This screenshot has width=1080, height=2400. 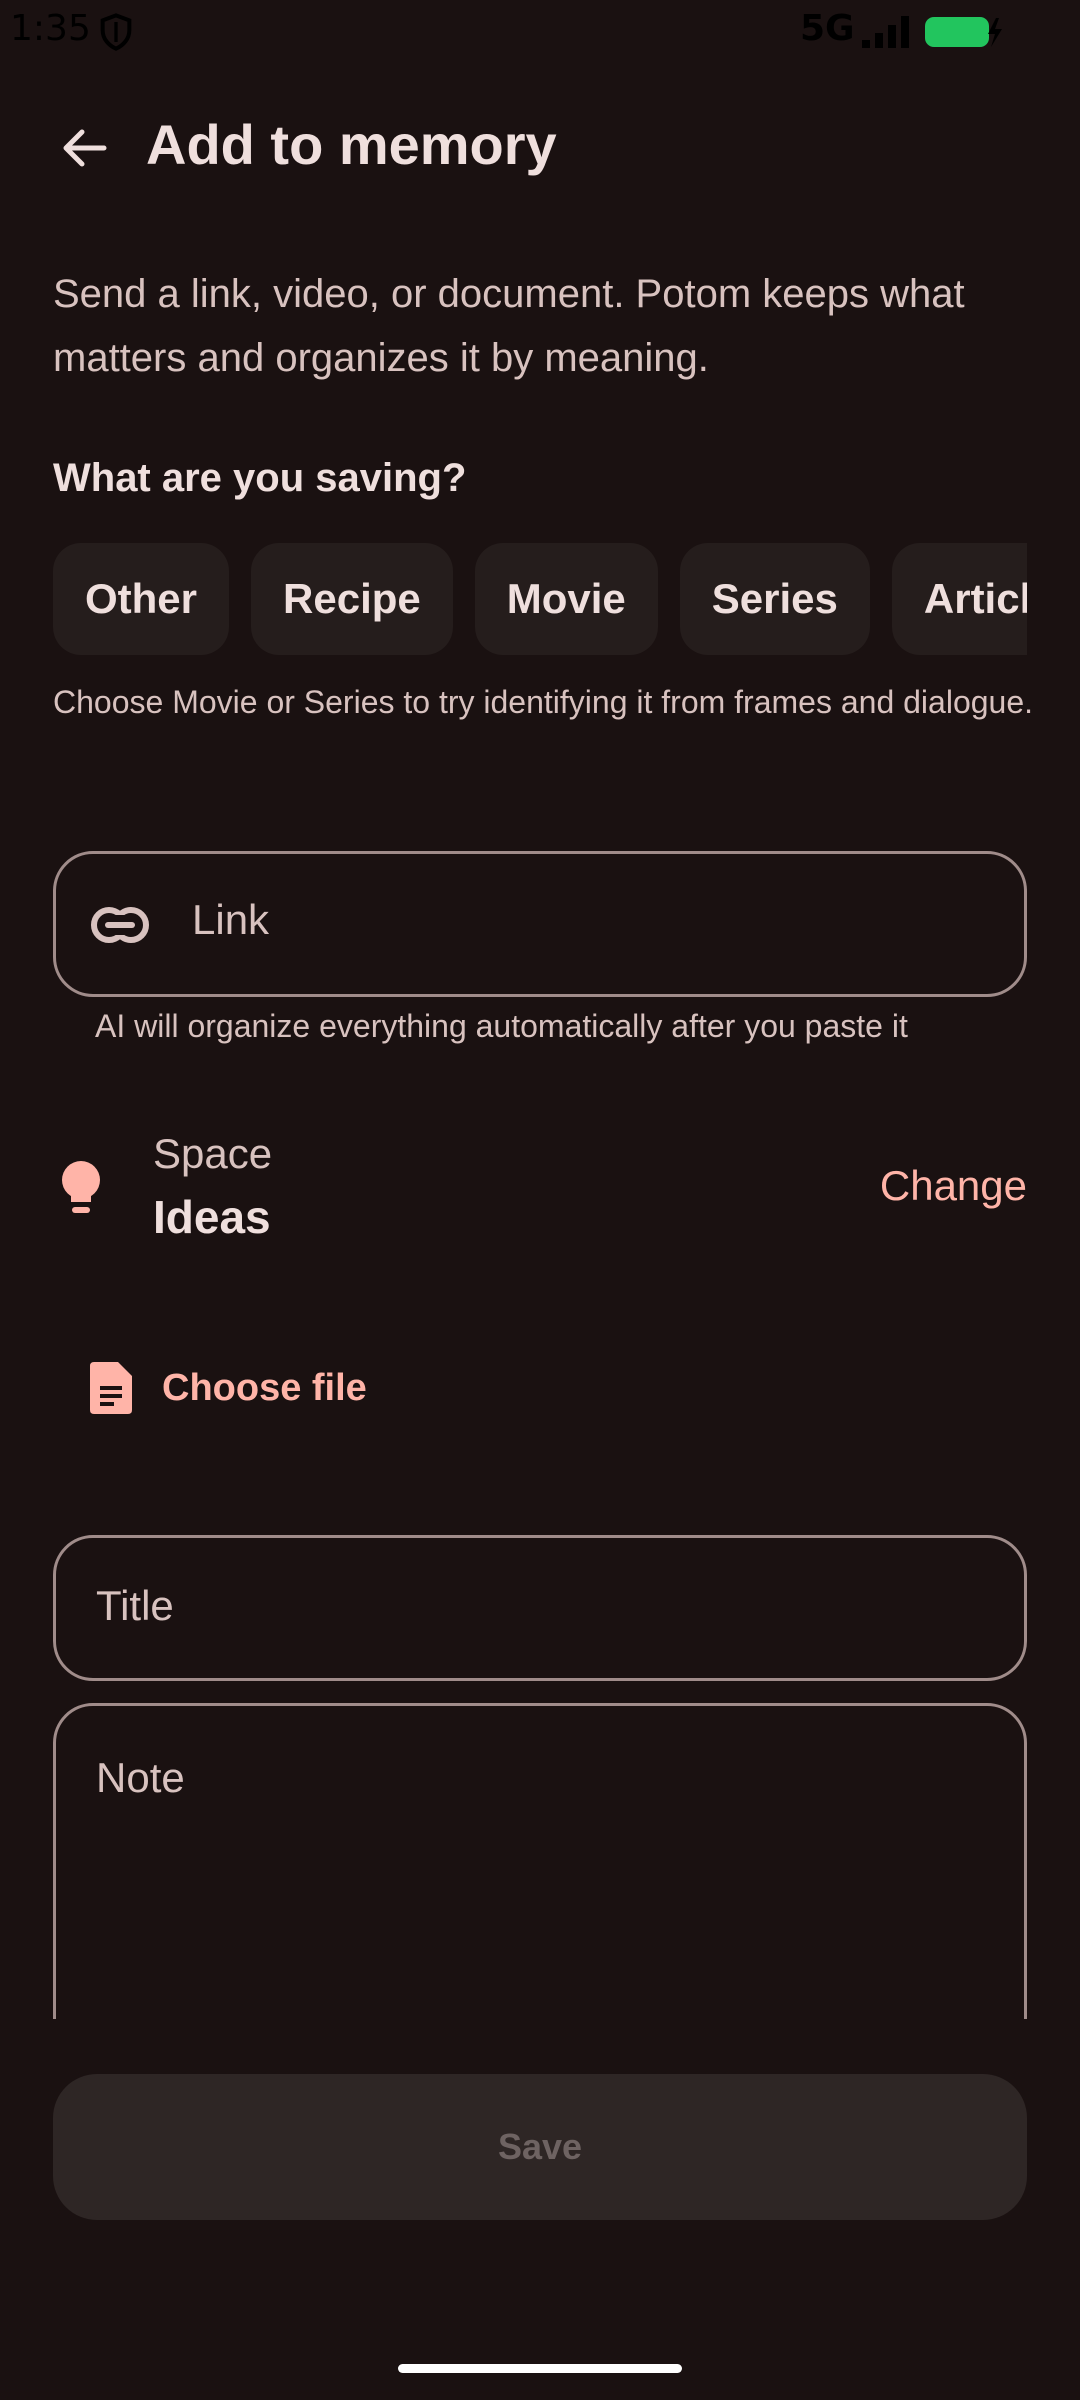 I want to click on arrow-back-icon, so click(x=85, y=148).